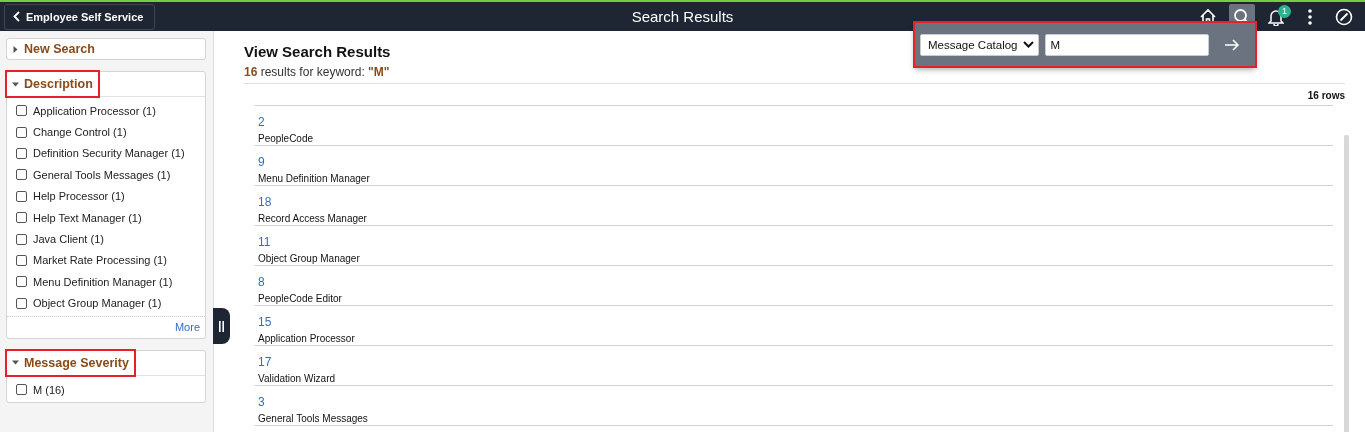 This screenshot has width=1365, height=432. Describe the element at coordinates (1326, 95) in the screenshot. I see `row-count: 16 rows` at that location.